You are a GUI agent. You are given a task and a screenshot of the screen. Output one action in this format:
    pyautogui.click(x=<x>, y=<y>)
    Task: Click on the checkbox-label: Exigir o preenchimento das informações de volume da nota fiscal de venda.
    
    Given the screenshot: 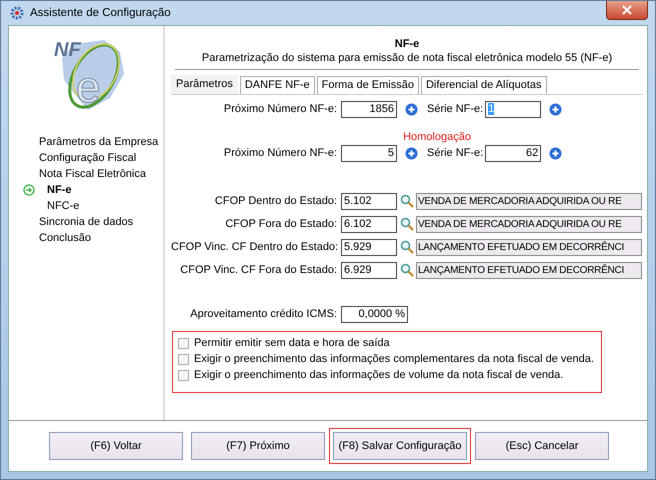 What is the action you would take?
    pyautogui.click(x=379, y=375)
    